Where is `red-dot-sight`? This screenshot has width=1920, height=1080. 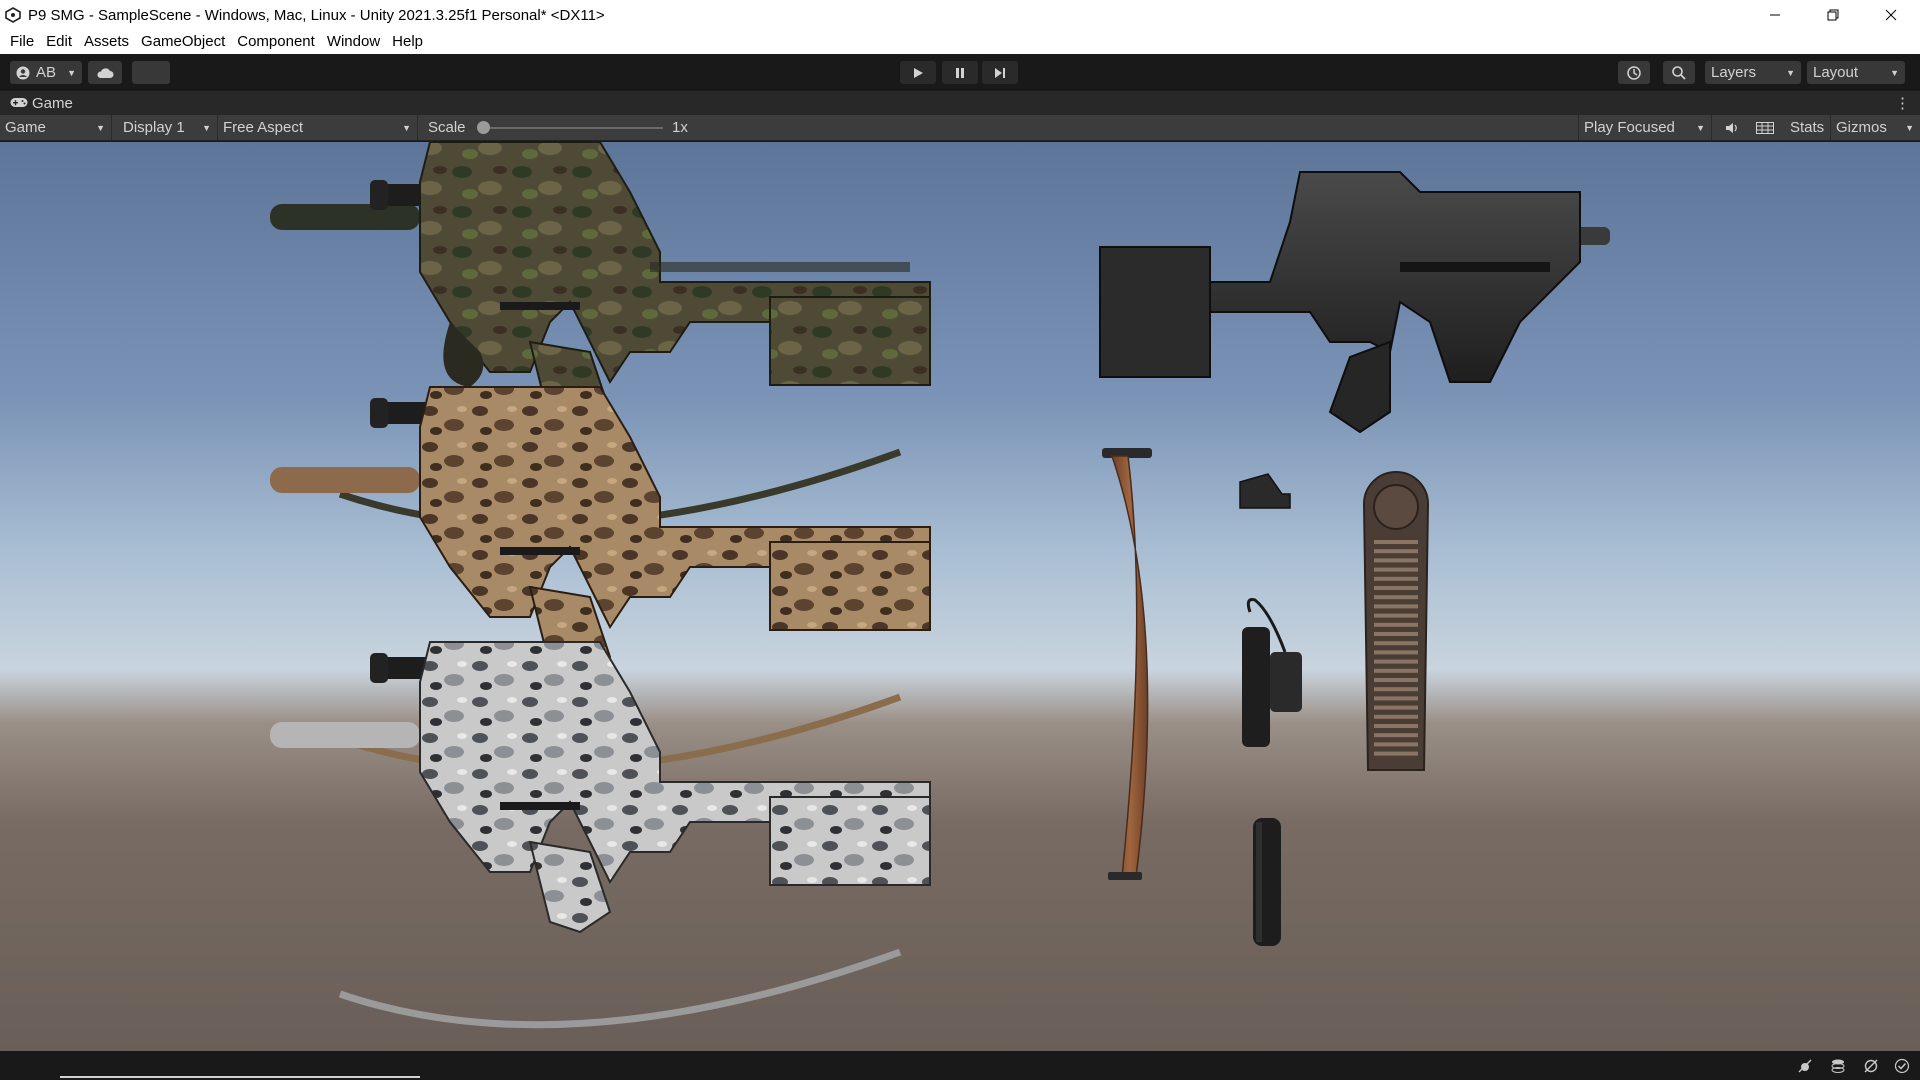 red-dot-sight is located at coordinates (1265, 491).